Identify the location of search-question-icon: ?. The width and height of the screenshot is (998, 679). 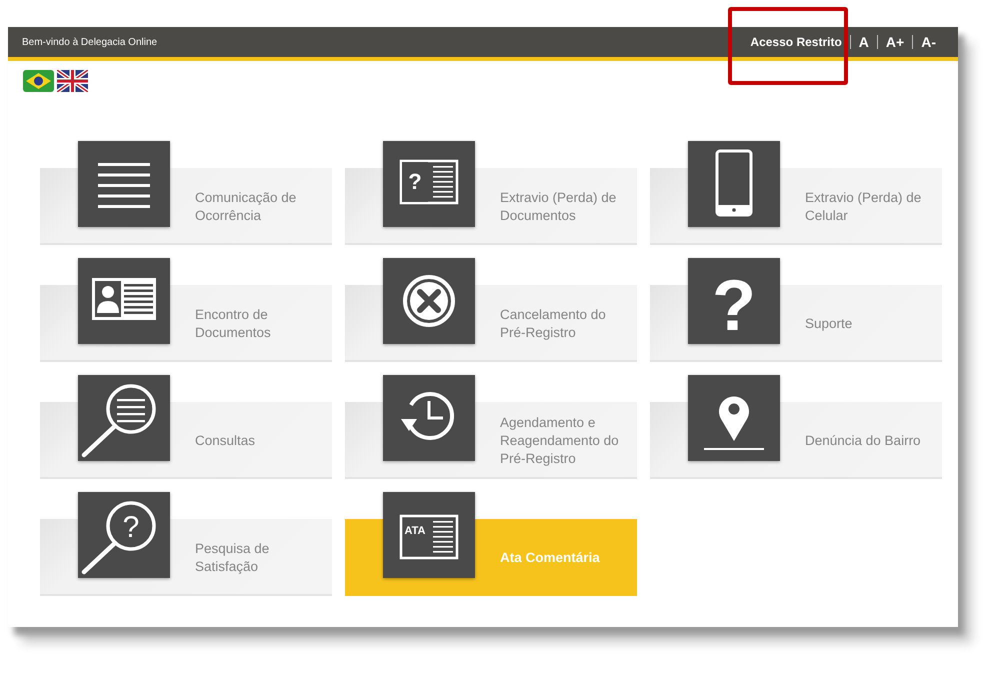
(124, 535).